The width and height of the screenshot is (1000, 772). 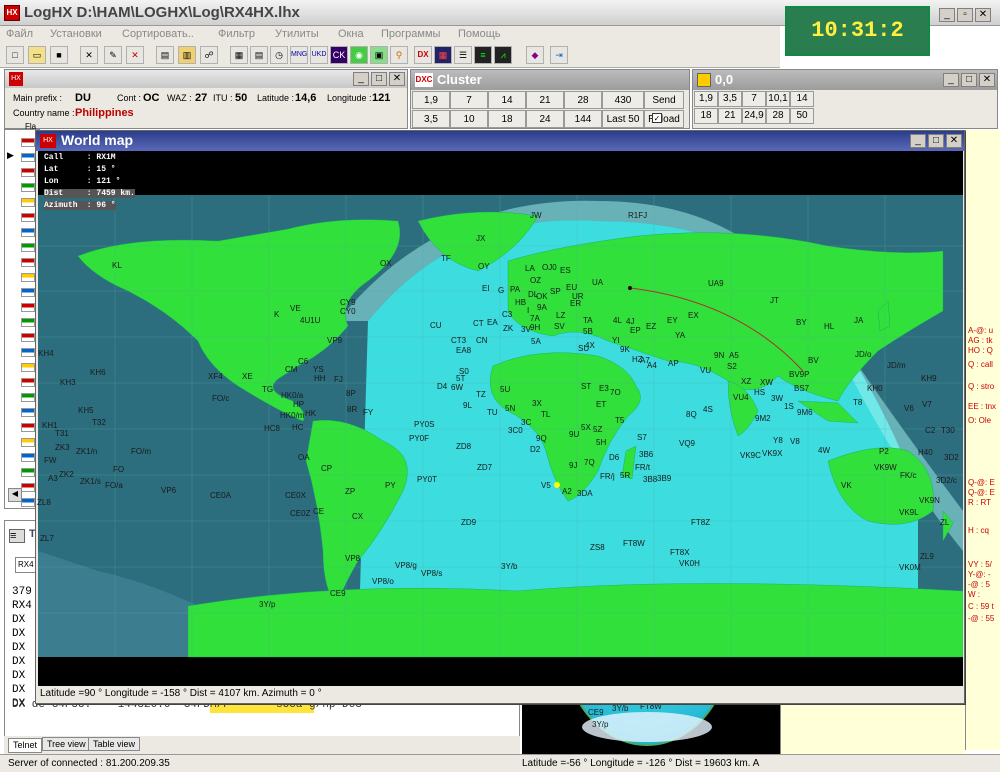 What do you see at coordinates (930, 430) in the screenshot?
I see `prefix-label: C2` at bounding box center [930, 430].